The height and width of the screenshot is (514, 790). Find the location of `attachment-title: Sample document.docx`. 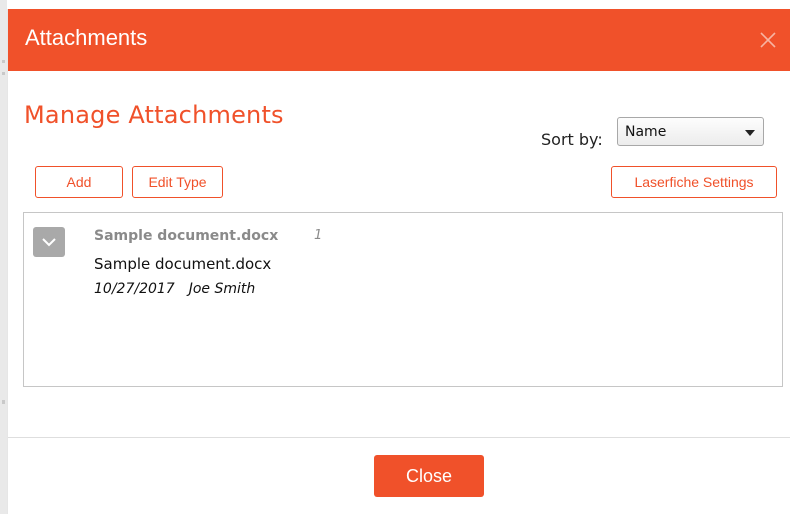

attachment-title: Sample document.docx is located at coordinates (186, 236).